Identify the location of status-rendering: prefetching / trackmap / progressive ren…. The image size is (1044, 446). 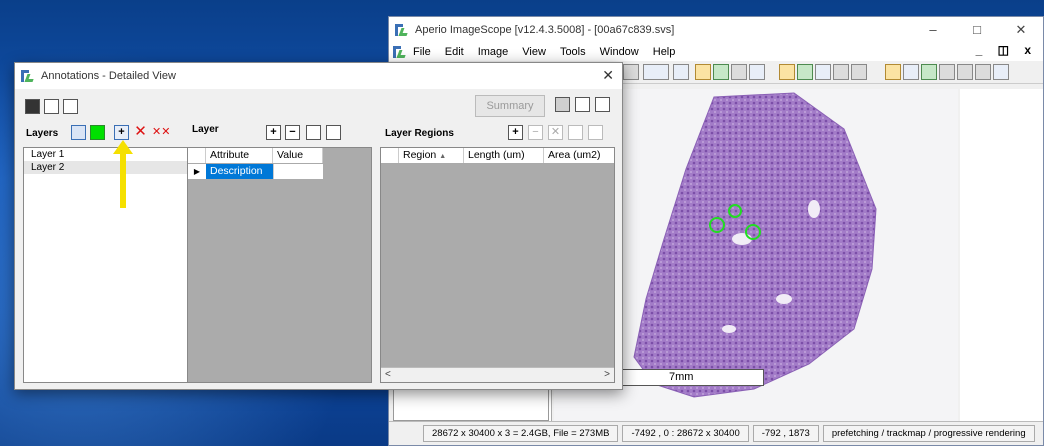
(928, 433).